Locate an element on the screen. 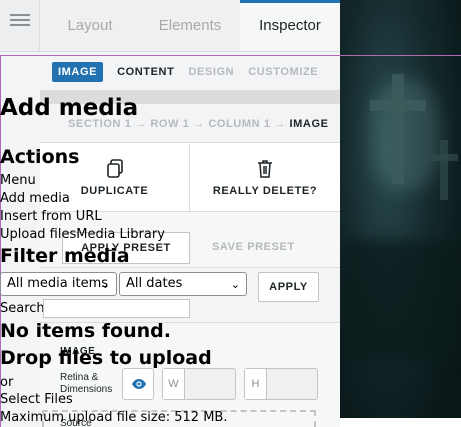  subtab-design: DESIGN is located at coordinates (211, 72).